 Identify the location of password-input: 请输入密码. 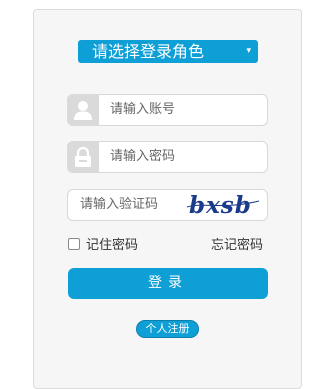
(142, 157).